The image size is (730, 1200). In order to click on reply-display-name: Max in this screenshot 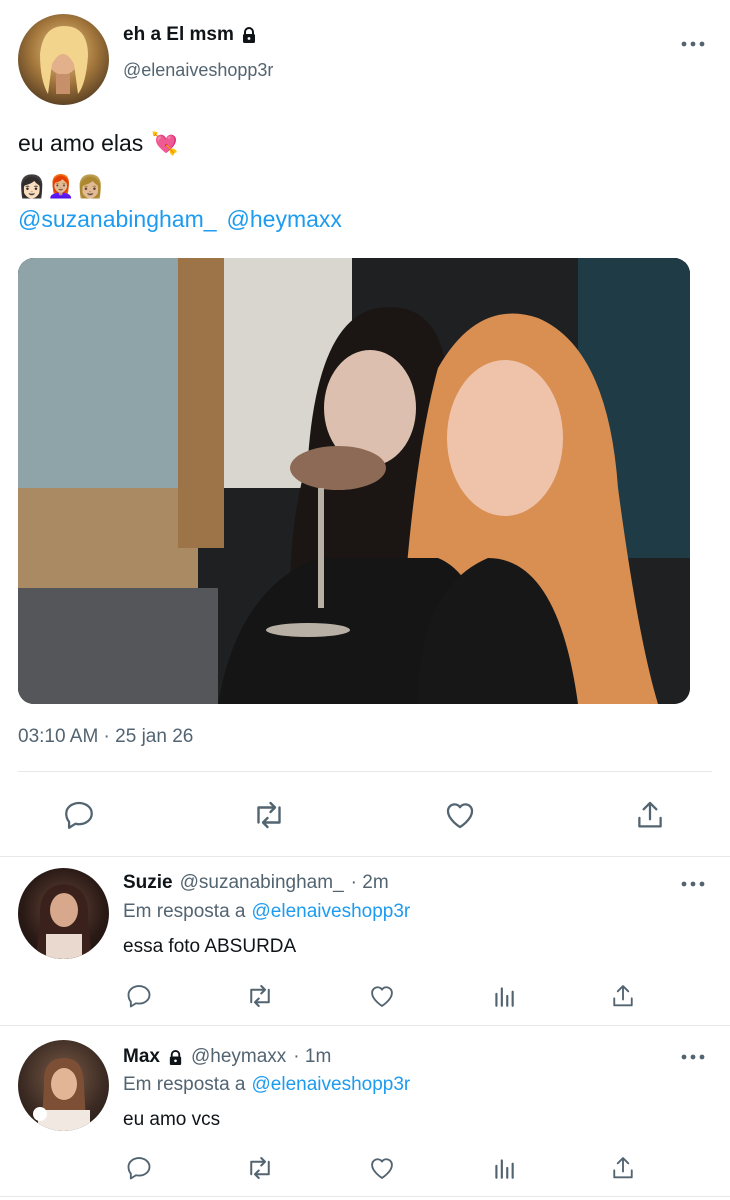, I will do `click(141, 1057)`.